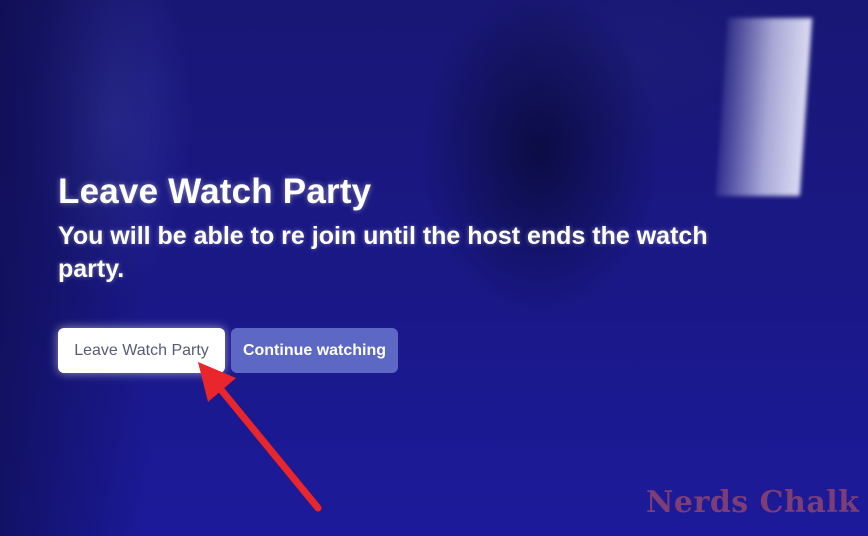 This screenshot has width=868, height=536. Describe the element at coordinates (764, 107) in the screenshot. I see `background-window-light` at that location.